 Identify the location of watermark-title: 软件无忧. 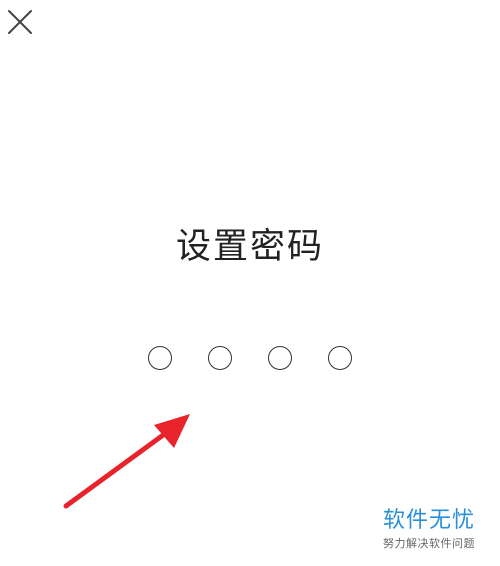
(428, 520).